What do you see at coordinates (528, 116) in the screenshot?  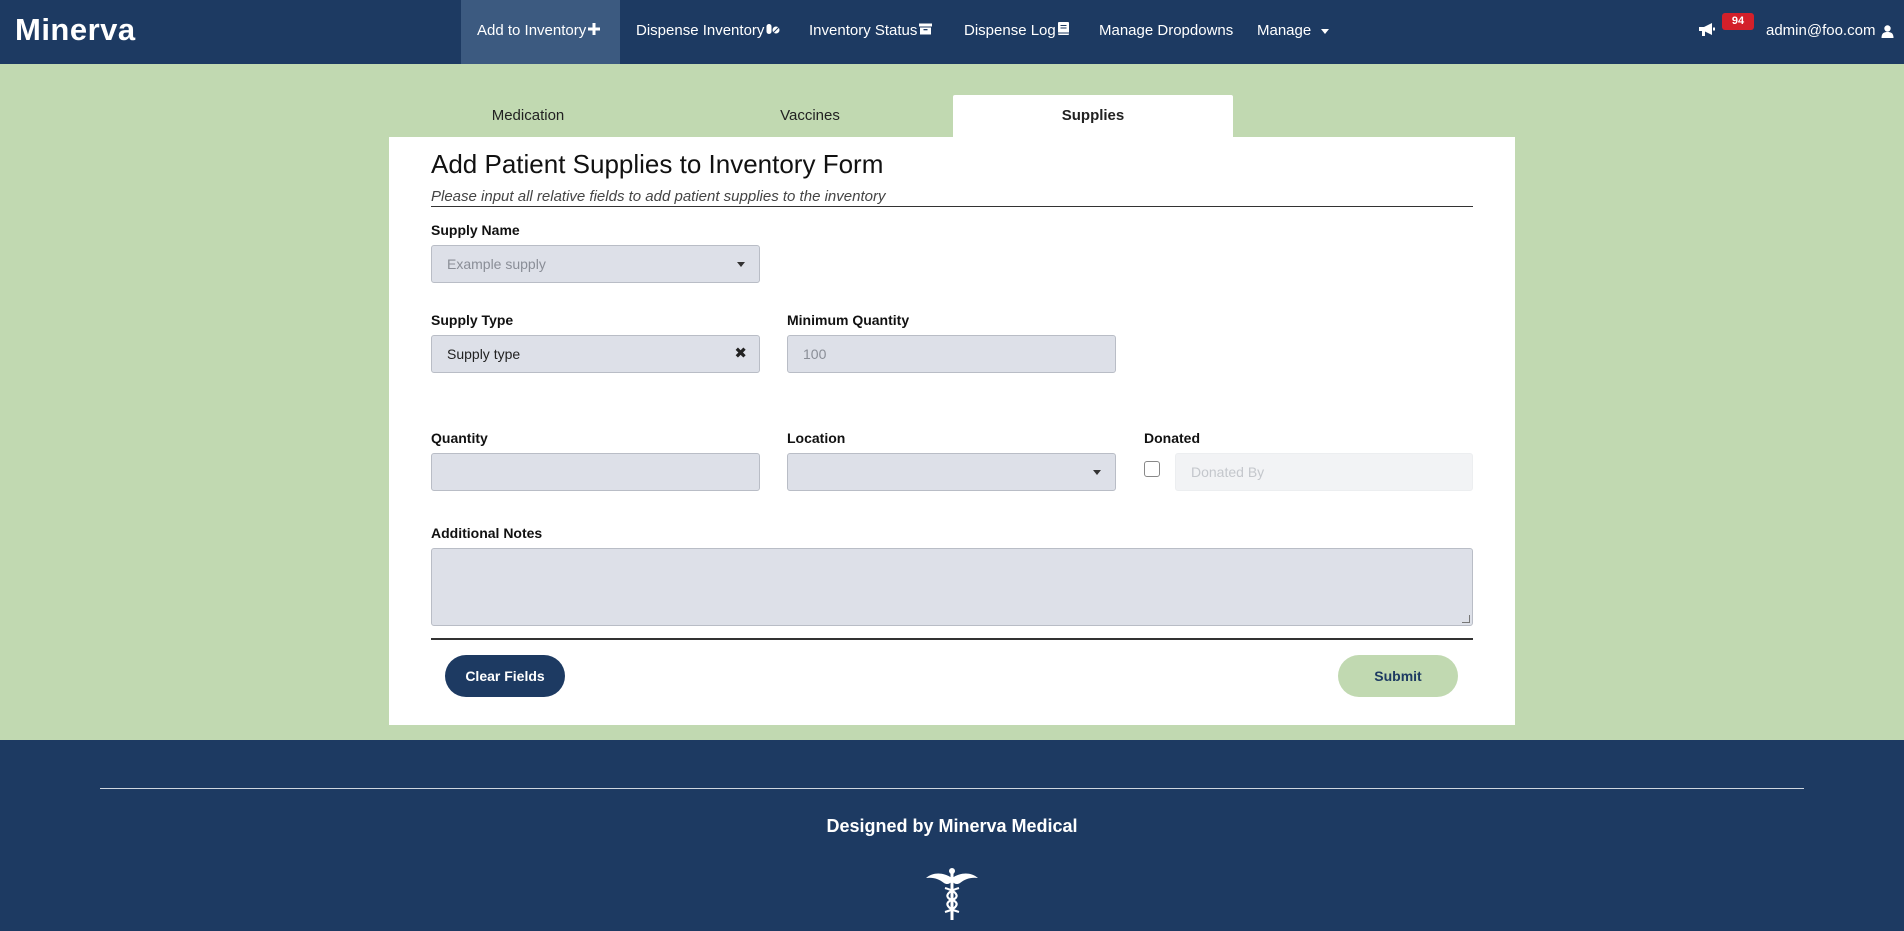 I see `tab-medication: Medication` at bounding box center [528, 116].